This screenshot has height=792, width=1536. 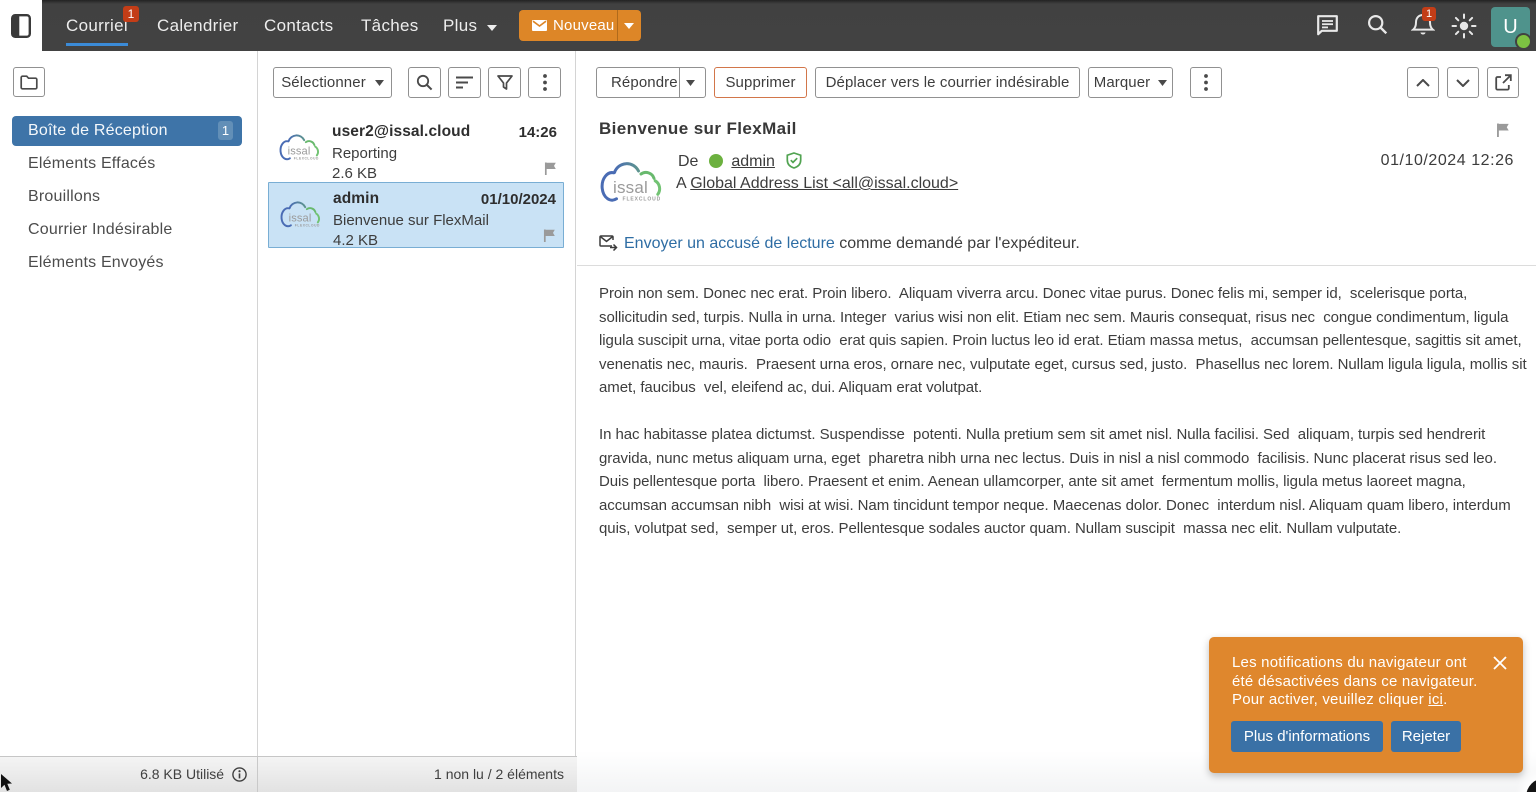 I want to click on svg-text: FLEXCLOUD, so click(x=642, y=200).